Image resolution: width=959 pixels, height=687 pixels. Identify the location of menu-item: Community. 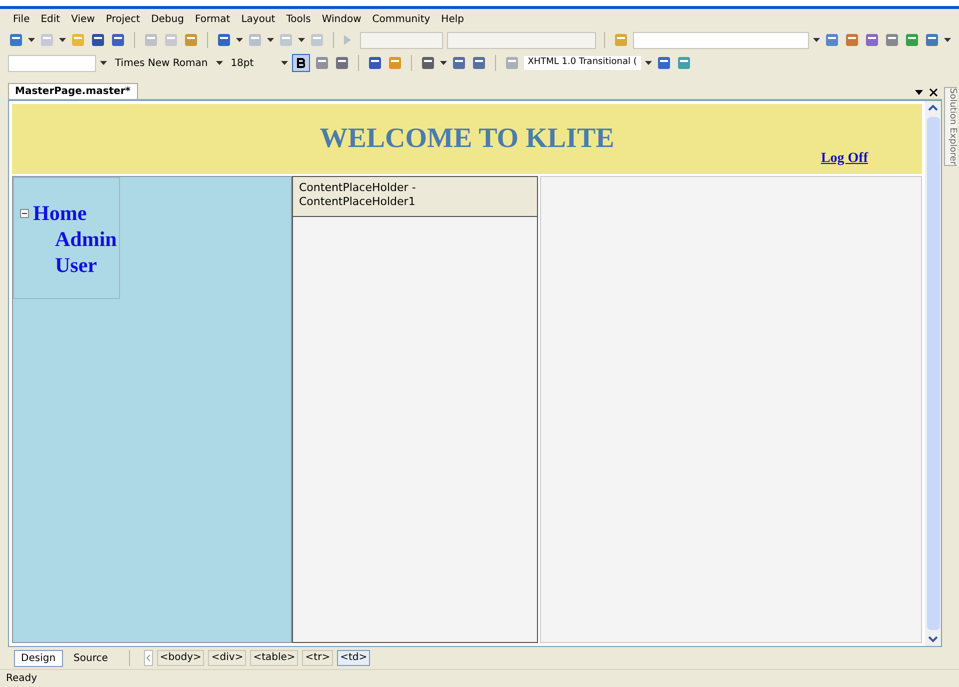
(401, 19).